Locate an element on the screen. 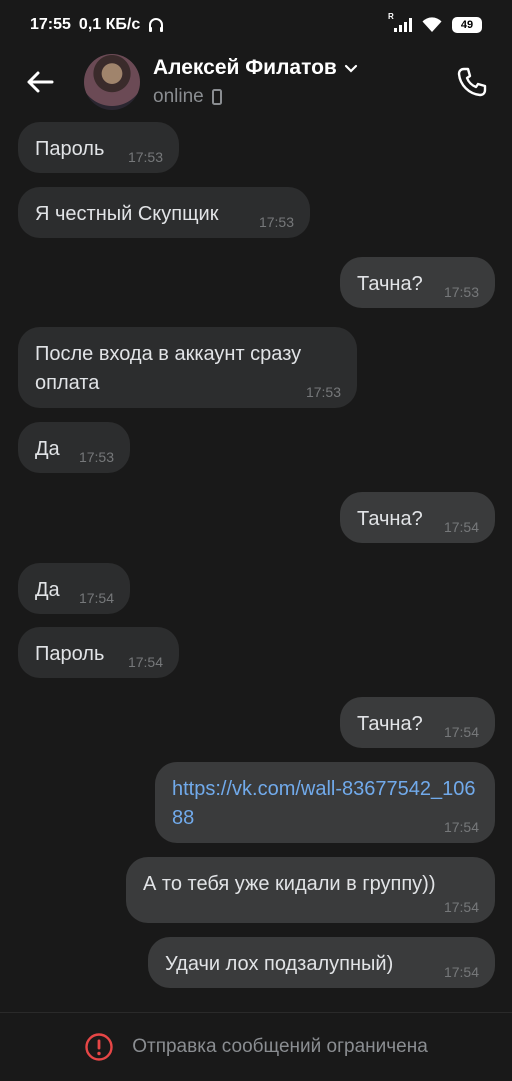 This screenshot has height=1081, width=512. contact-name: Алексей Филатов is located at coordinates (245, 67).